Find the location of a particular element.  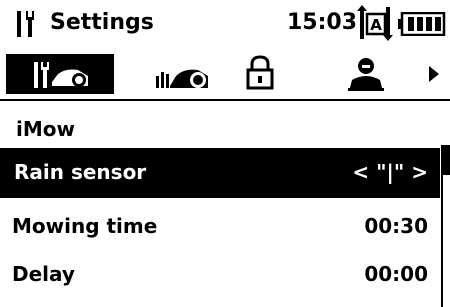

tab-settings is located at coordinates (60, 74).